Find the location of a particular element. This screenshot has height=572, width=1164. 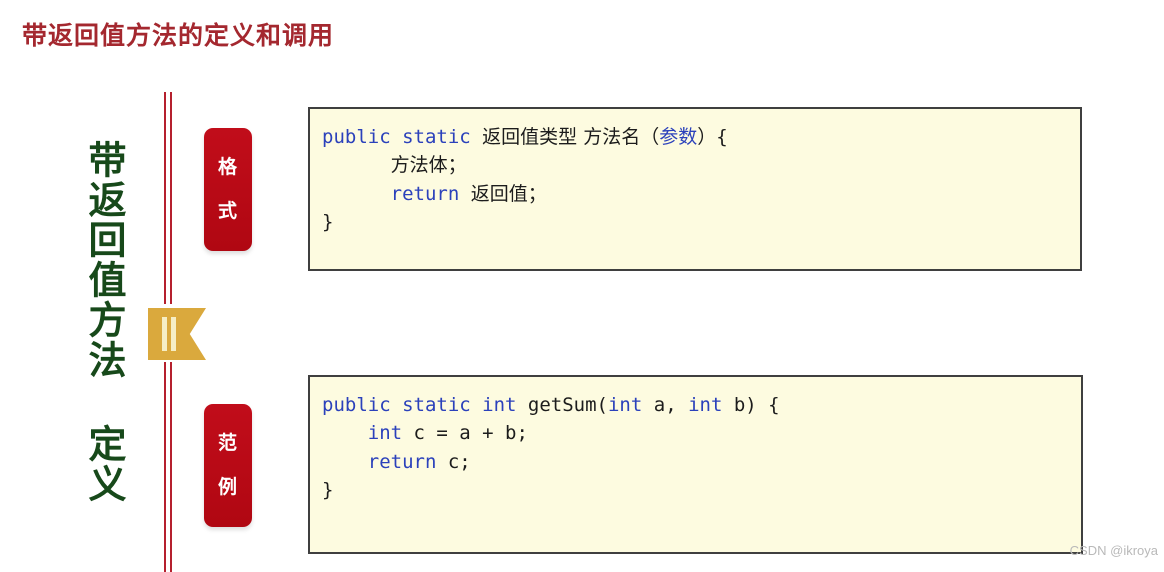

code-token: public static int is located at coordinates (425, 405).